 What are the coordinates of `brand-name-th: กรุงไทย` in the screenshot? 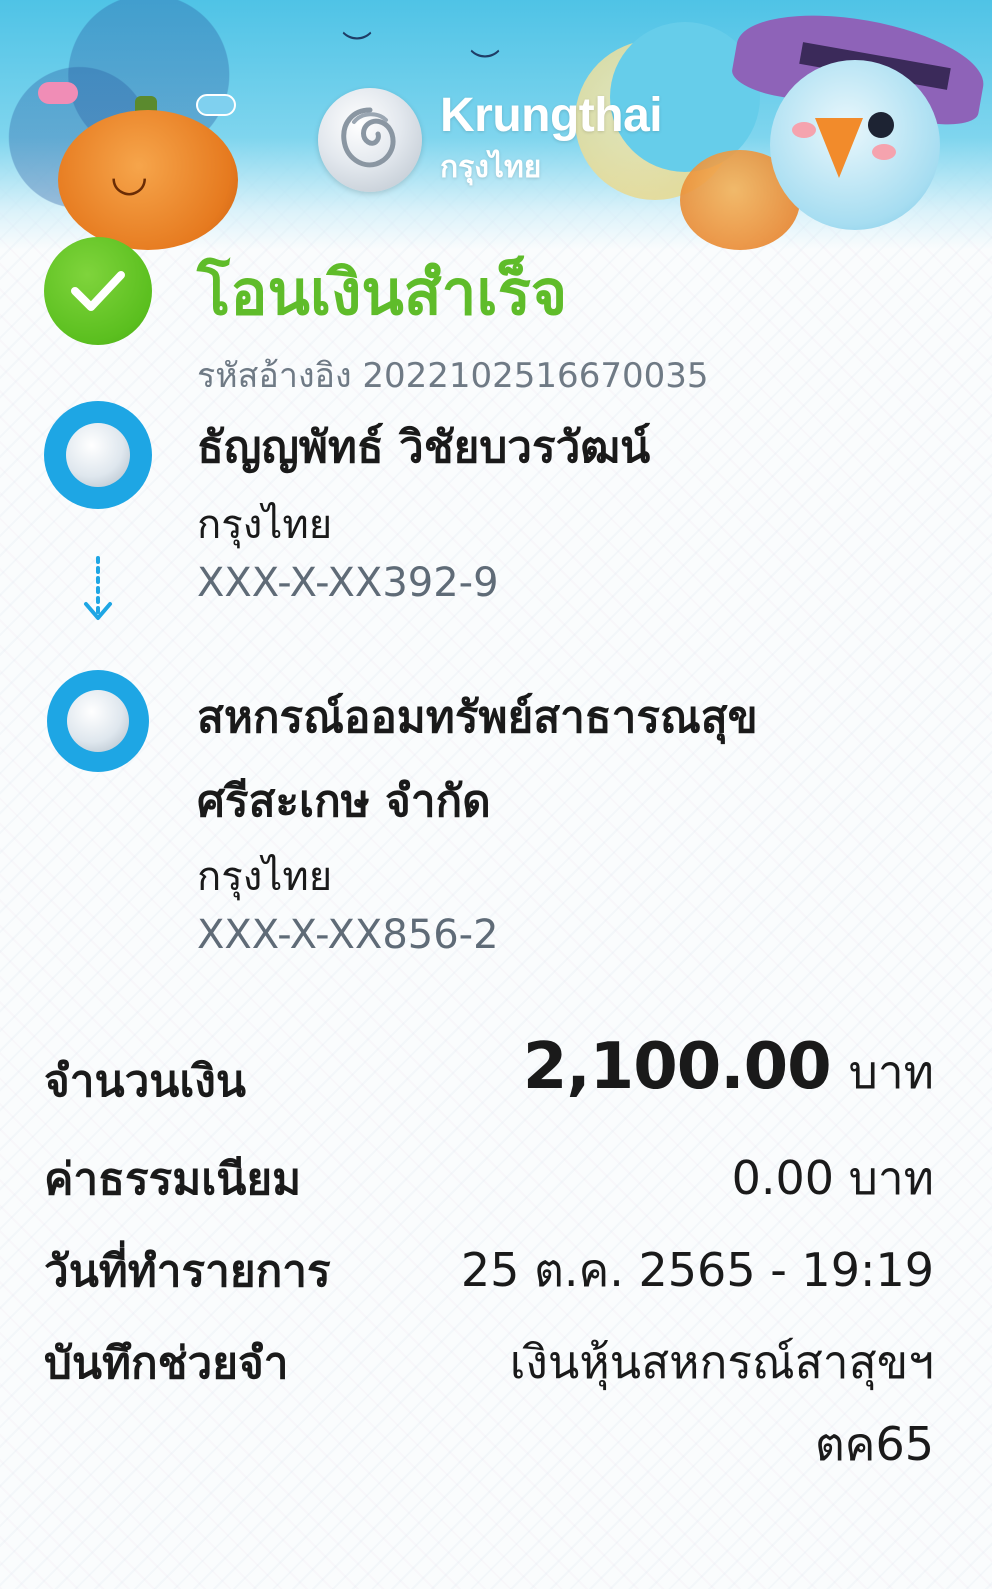 It's located at (491, 167).